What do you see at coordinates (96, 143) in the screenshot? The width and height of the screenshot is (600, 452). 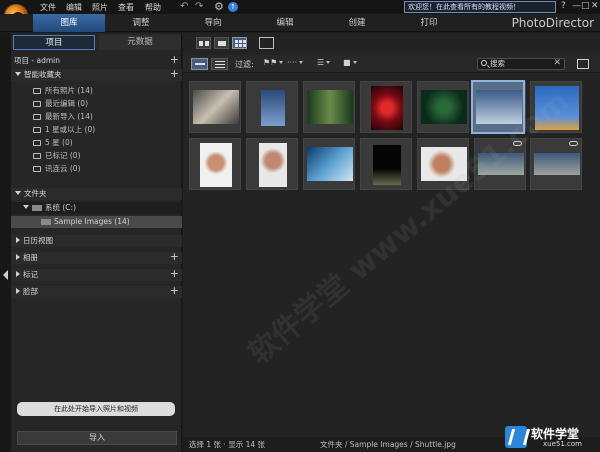 I see `smart-item-5star: 5 星 (0)` at bounding box center [96, 143].